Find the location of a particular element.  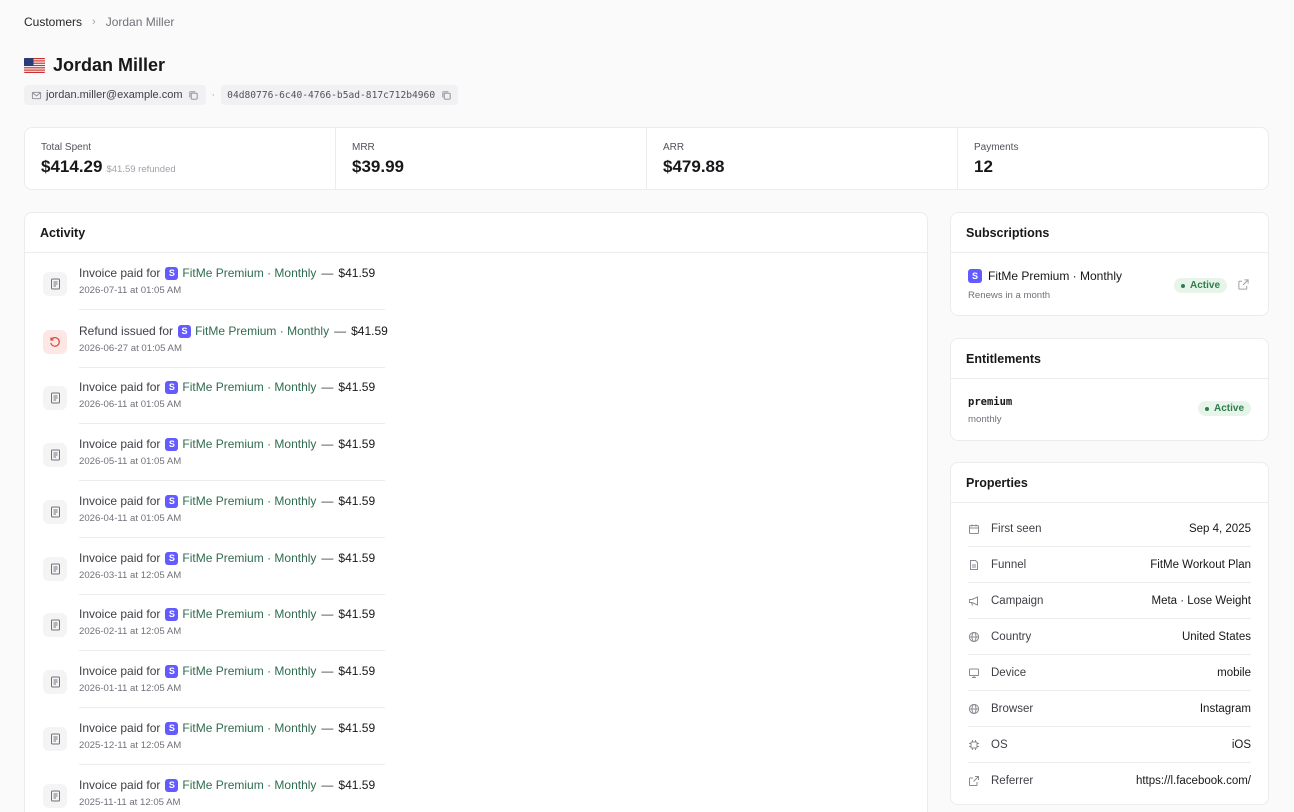

property-label: OS is located at coordinates (999, 744).